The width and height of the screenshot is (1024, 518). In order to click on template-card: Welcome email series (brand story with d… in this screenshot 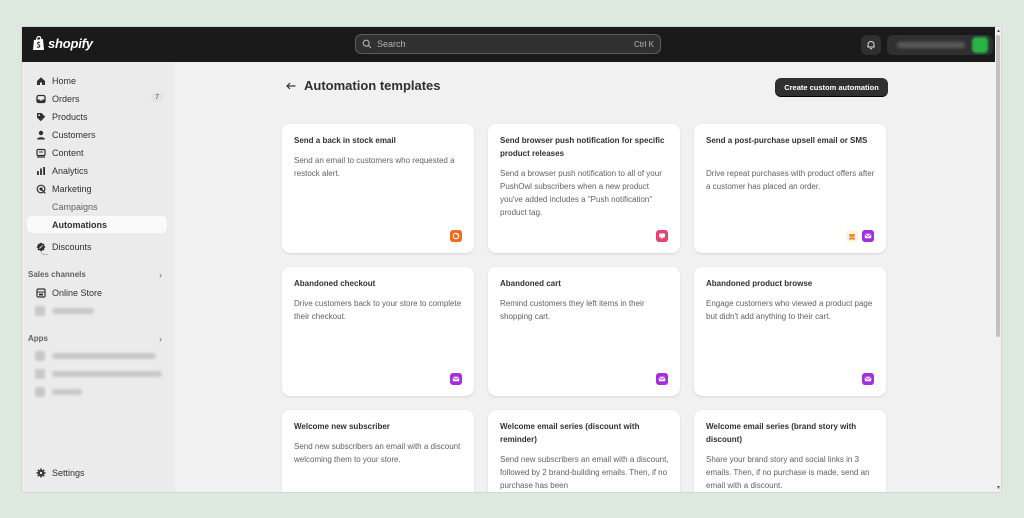, I will do `click(790, 451)`.